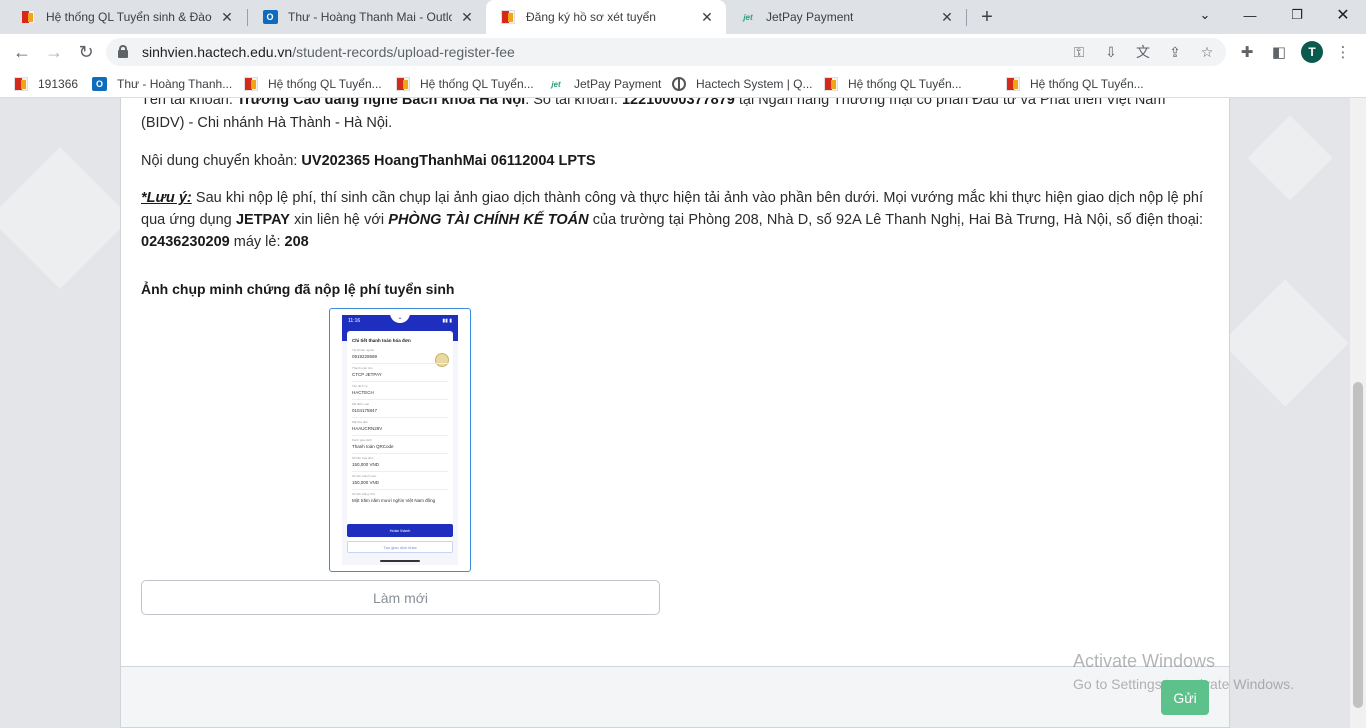 The image size is (1366, 728). I want to click on new-tab-button: +, so click(987, 17).